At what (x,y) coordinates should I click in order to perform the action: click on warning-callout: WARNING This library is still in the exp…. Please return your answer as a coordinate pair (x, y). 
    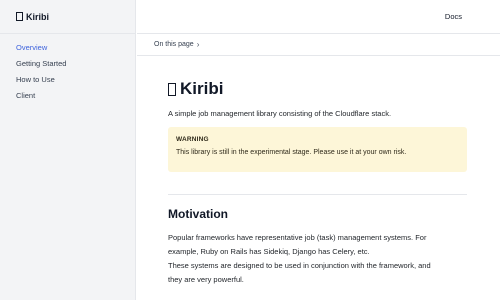
    Looking at the image, I should click on (317, 149).